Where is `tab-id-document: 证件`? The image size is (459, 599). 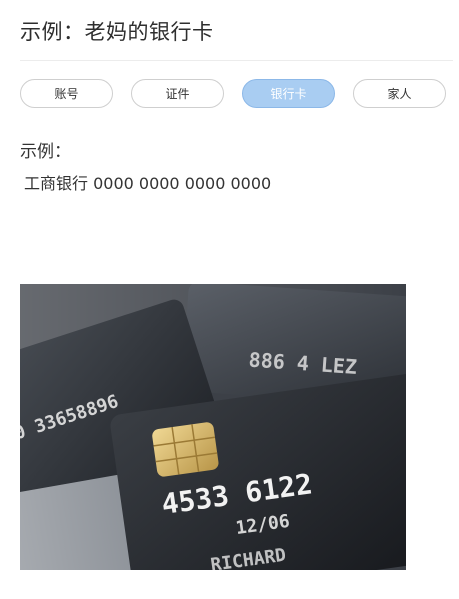 tab-id-document: 证件 is located at coordinates (177, 93).